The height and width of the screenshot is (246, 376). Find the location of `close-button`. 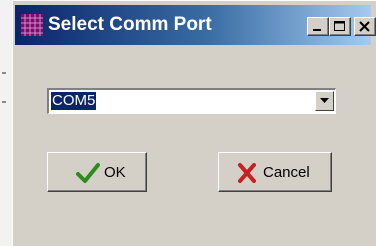

close-button is located at coordinates (365, 26).